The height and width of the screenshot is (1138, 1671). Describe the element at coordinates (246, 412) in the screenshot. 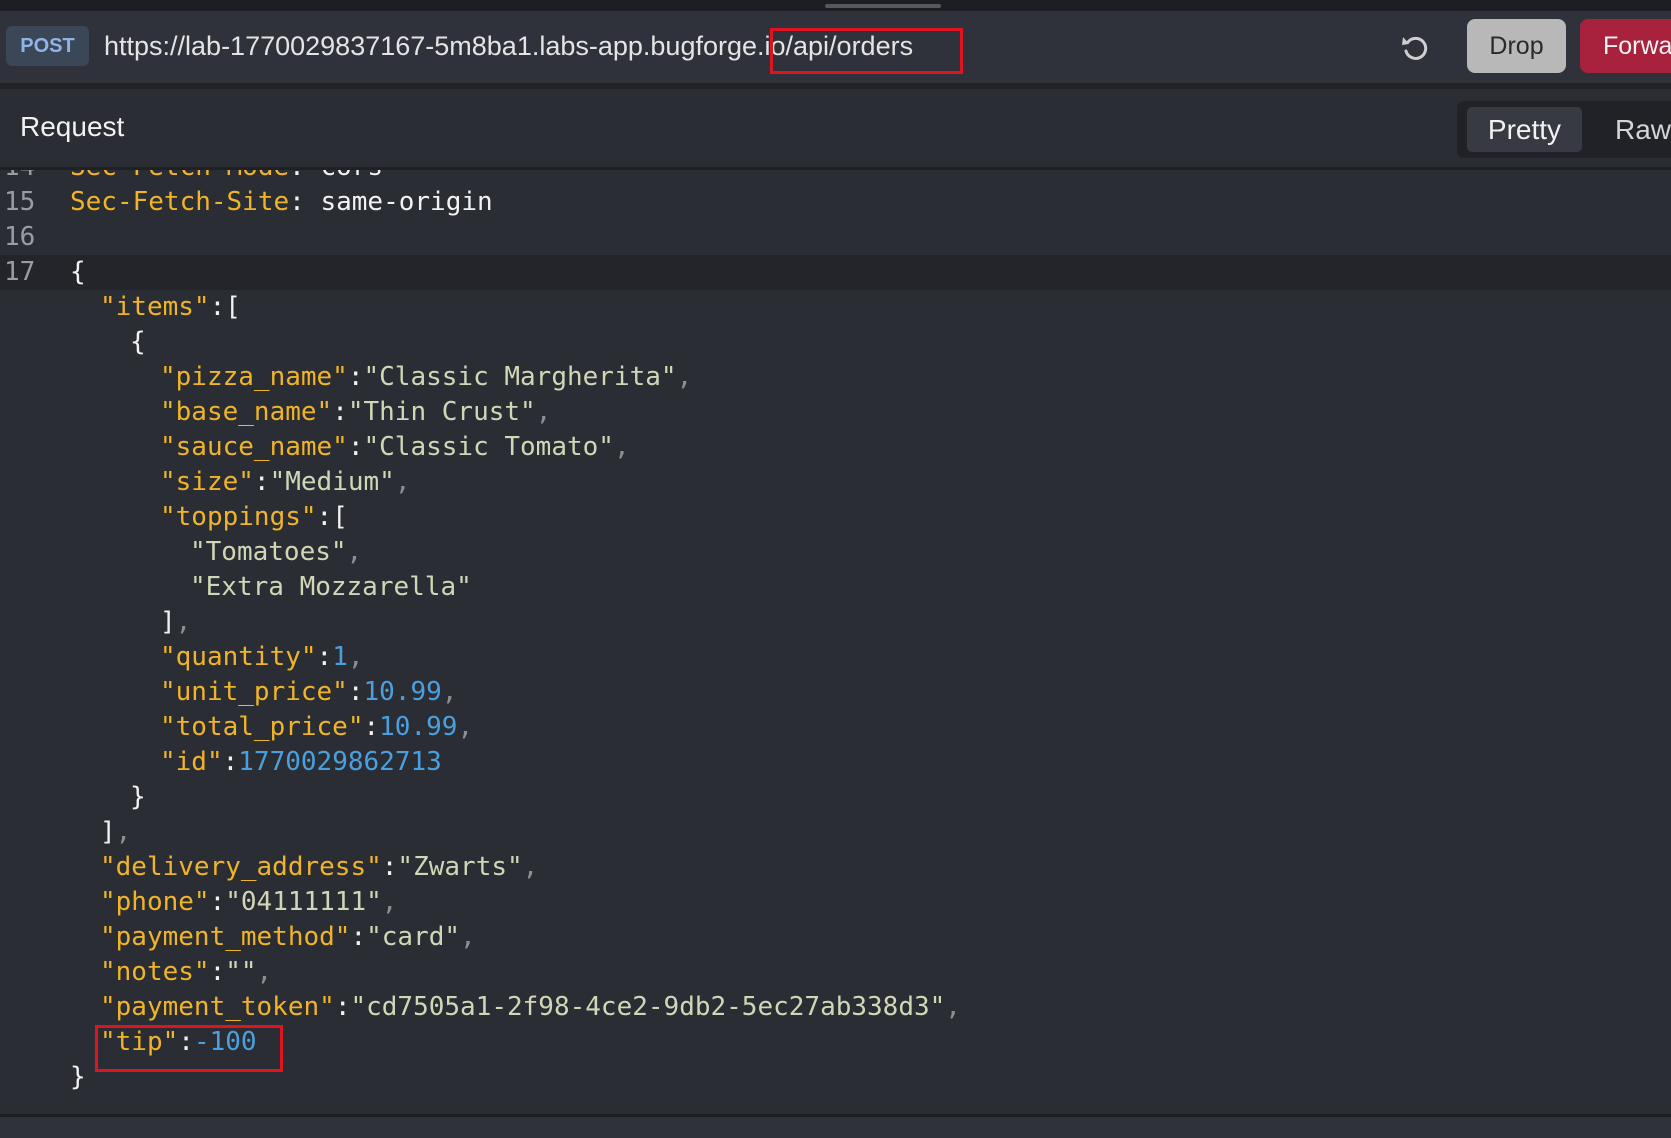

I see `json-key: "base_name"` at that location.